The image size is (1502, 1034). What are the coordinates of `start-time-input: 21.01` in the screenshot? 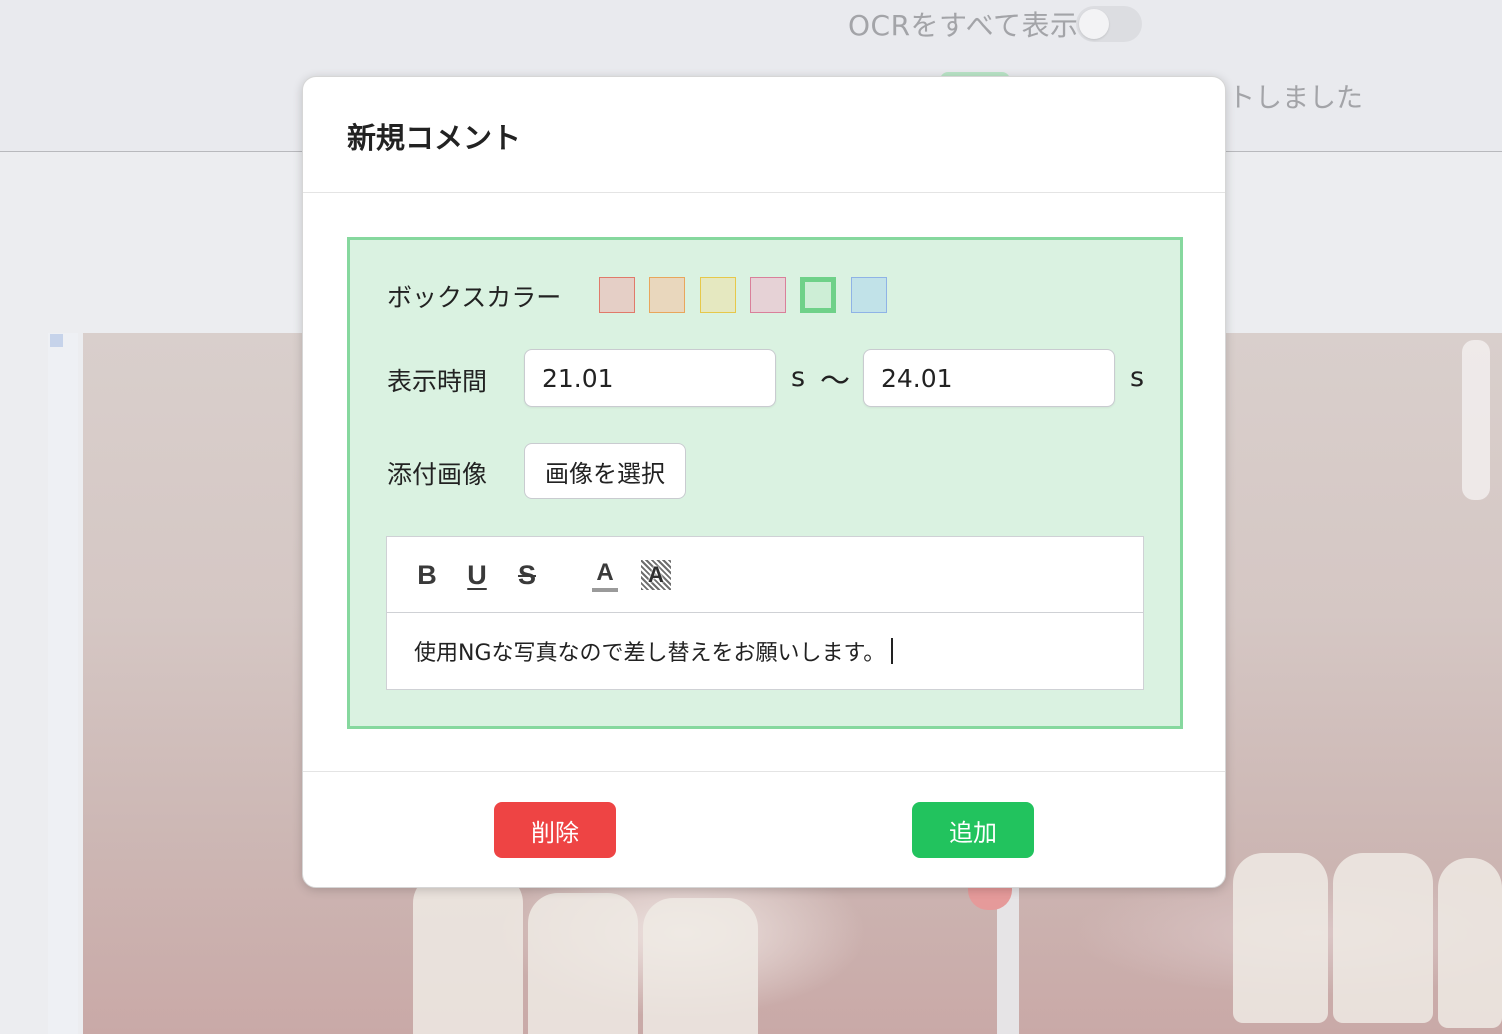 It's located at (650, 378).